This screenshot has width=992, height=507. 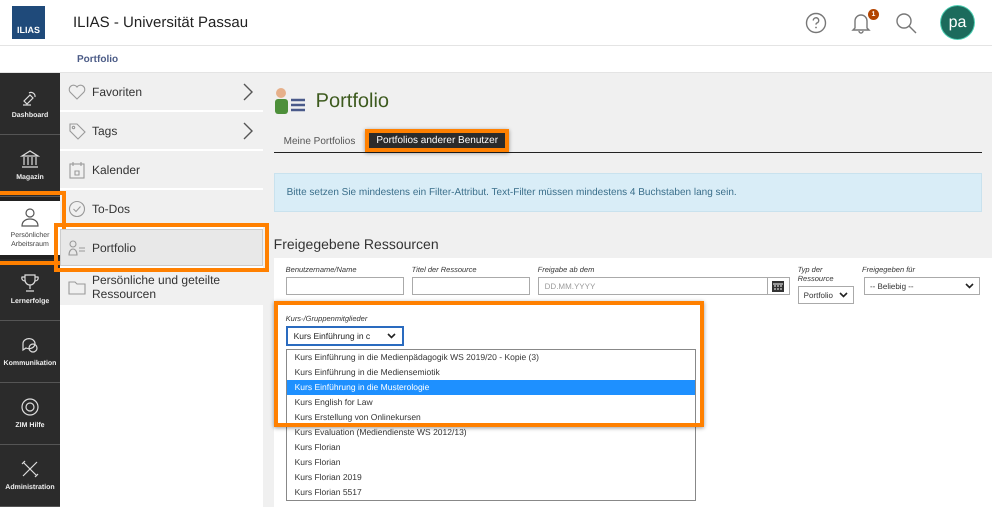 I want to click on user-avatar: pa, so click(x=957, y=22).